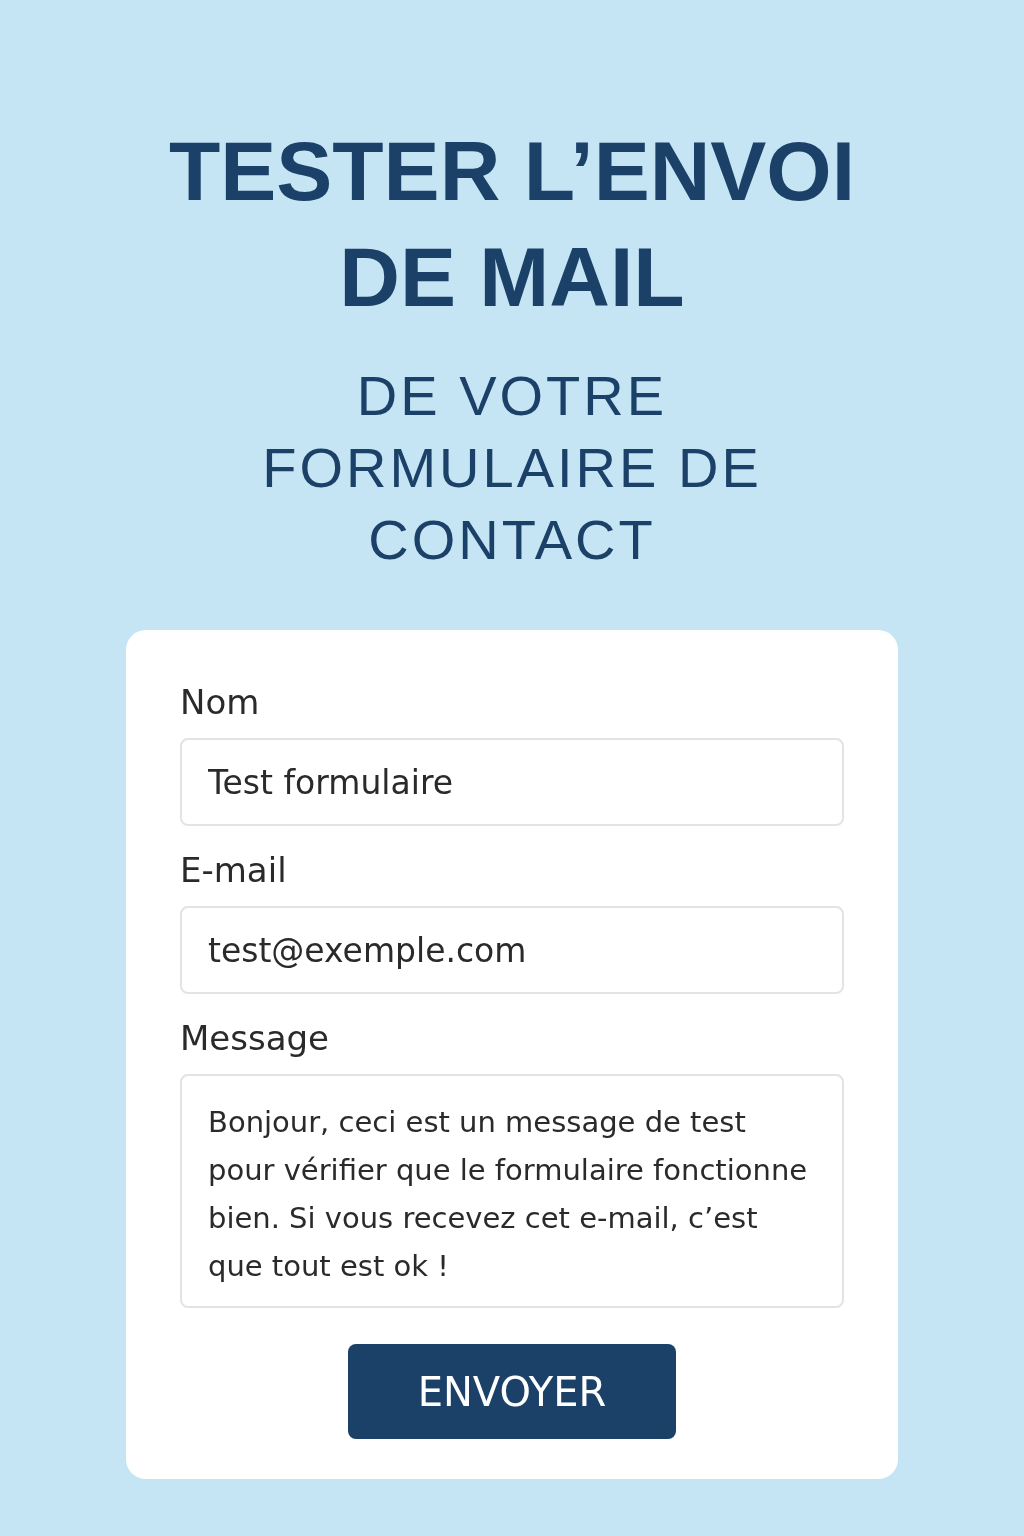 This screenshot has height=1536, width=1024. What do you see at coordinates (255, 1038) in the screenshot?
I see `field-label: Message` at bounding box center [255, 1038].